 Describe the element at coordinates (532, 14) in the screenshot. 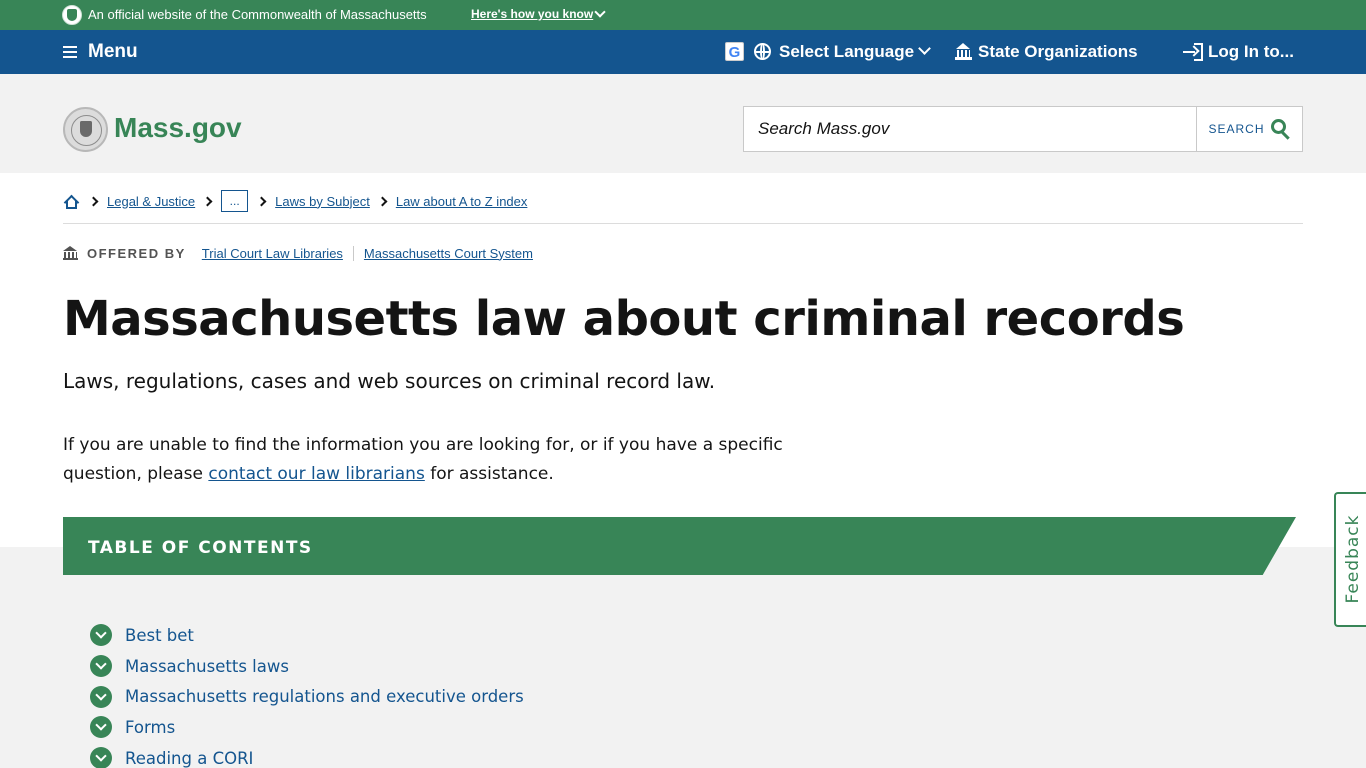

I see `heres-how-you-know-link: Here's how you know` at that location.